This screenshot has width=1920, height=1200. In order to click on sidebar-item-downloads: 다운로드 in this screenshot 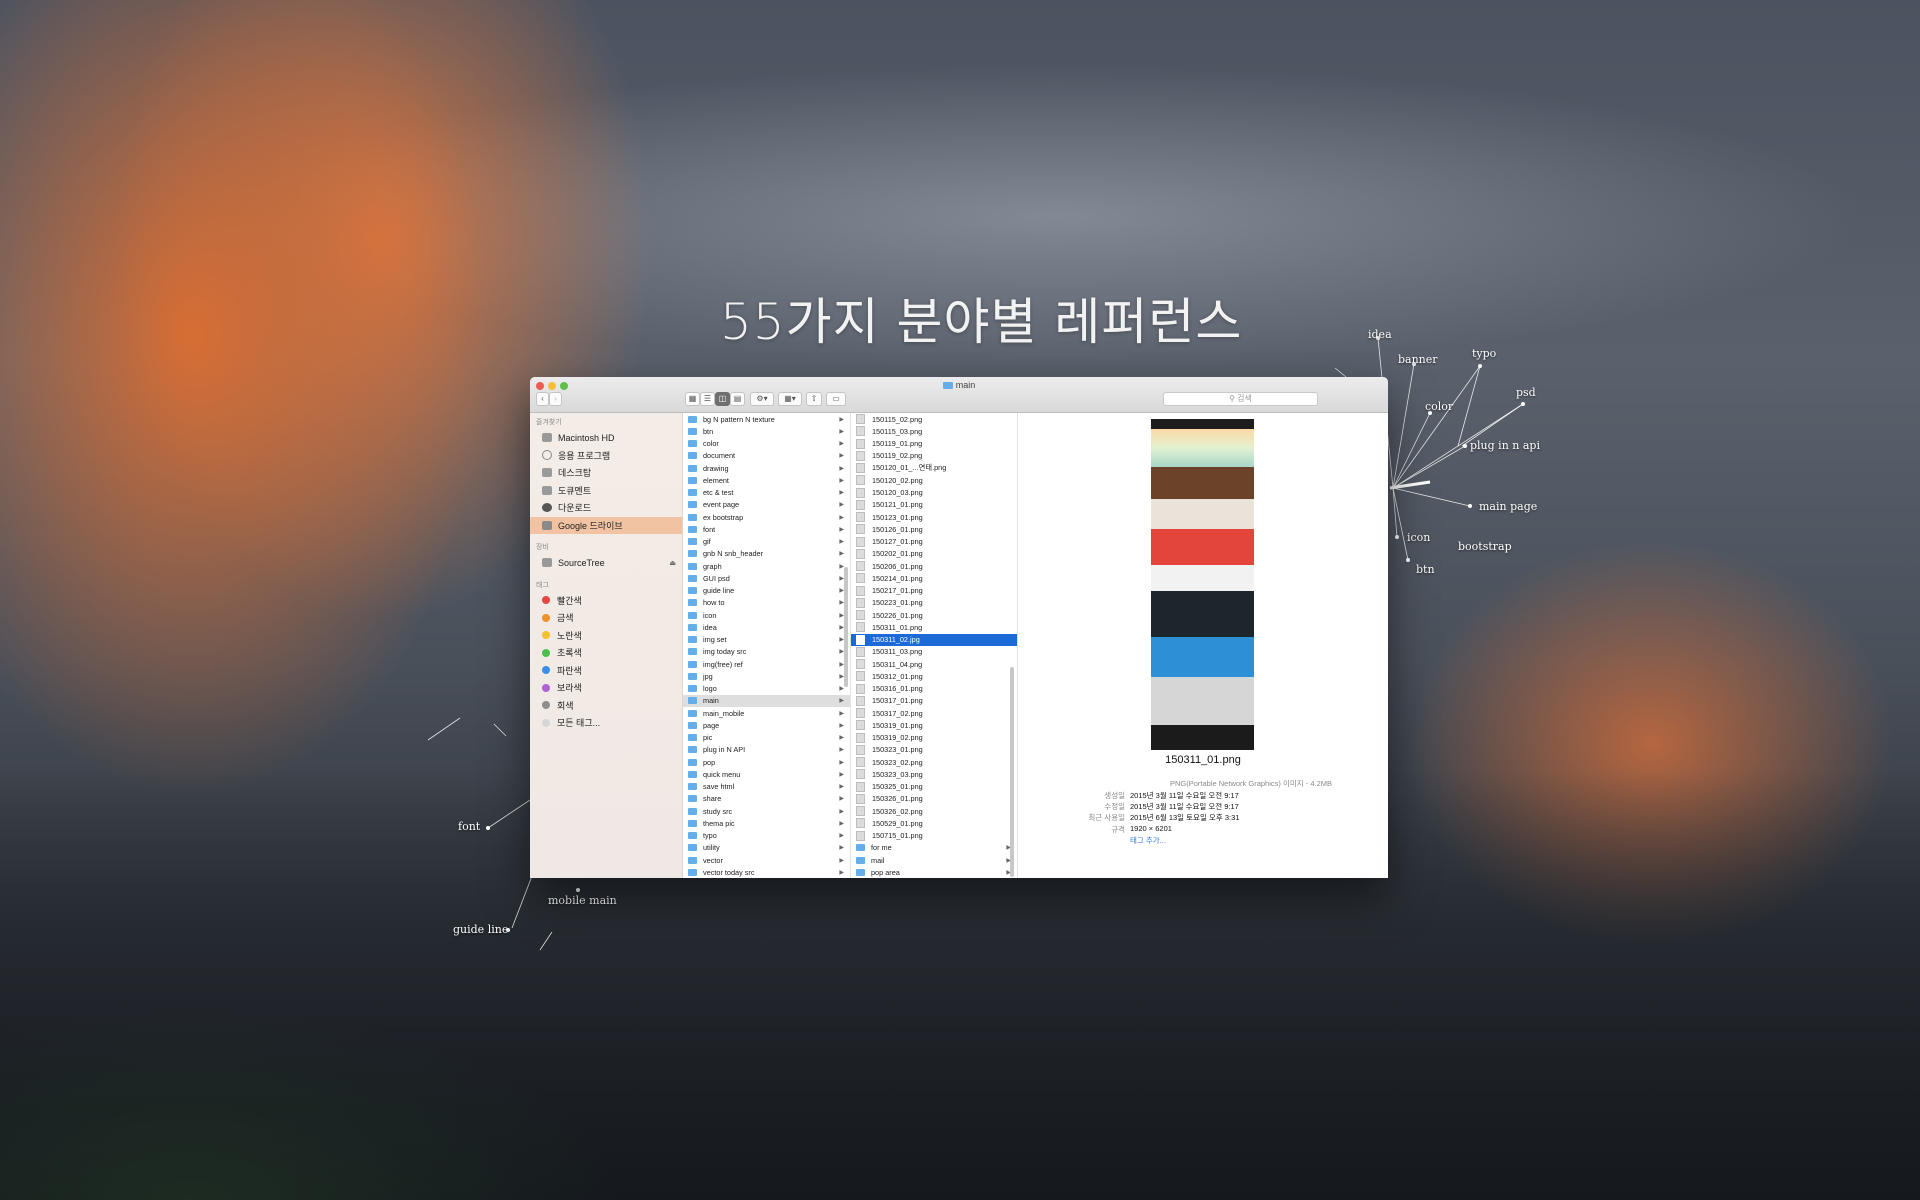, I will do `click(606, 508)`.